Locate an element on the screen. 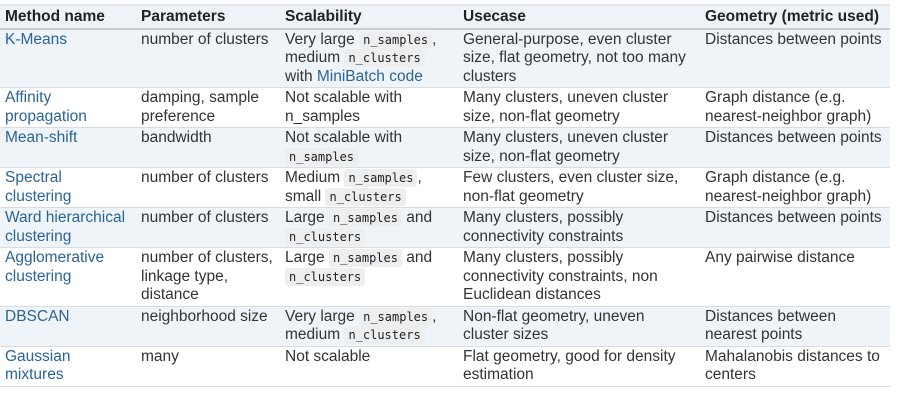  geometry-cell-text: Distances between nearest points is located at coordinates (770, 325).